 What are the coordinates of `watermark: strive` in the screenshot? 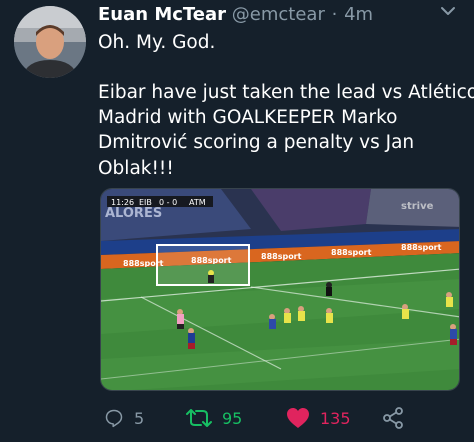 It's located at (417, 206).